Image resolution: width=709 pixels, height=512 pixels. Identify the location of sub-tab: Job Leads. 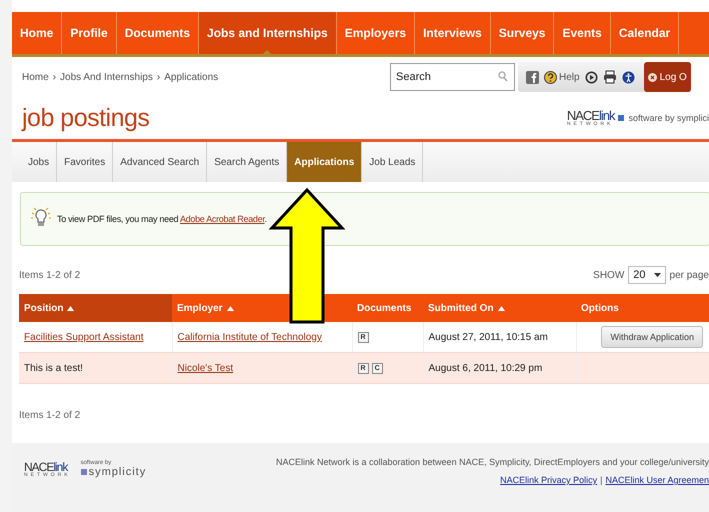
(393, 162).